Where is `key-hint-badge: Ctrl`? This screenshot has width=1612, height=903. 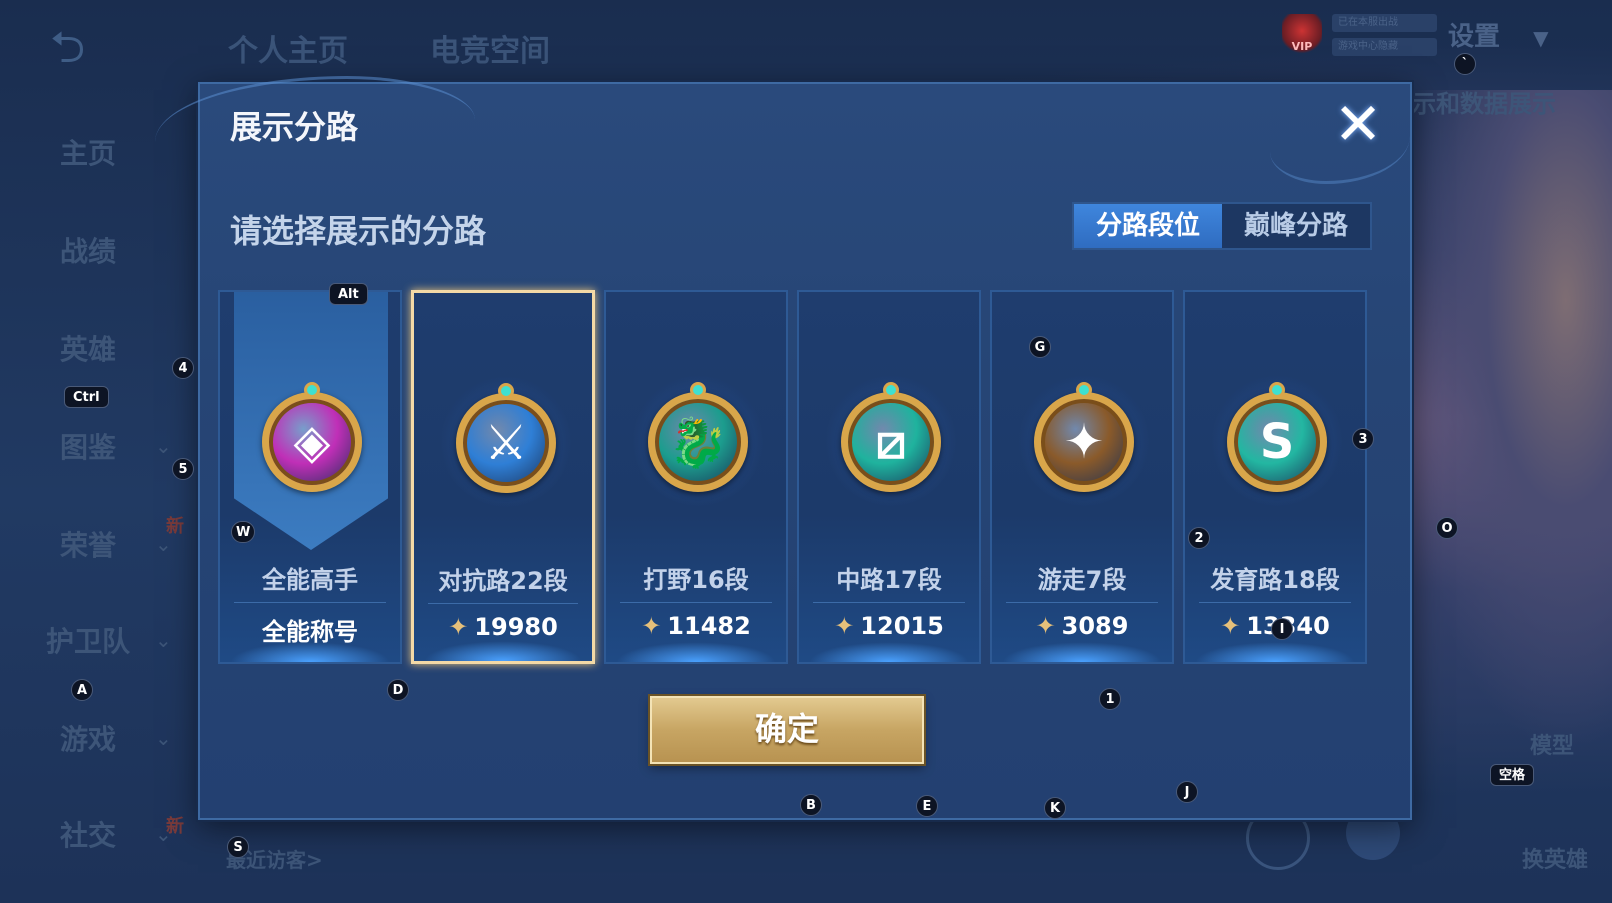
key-hint-badge: Ctrl is located at coordinates (86, 397).